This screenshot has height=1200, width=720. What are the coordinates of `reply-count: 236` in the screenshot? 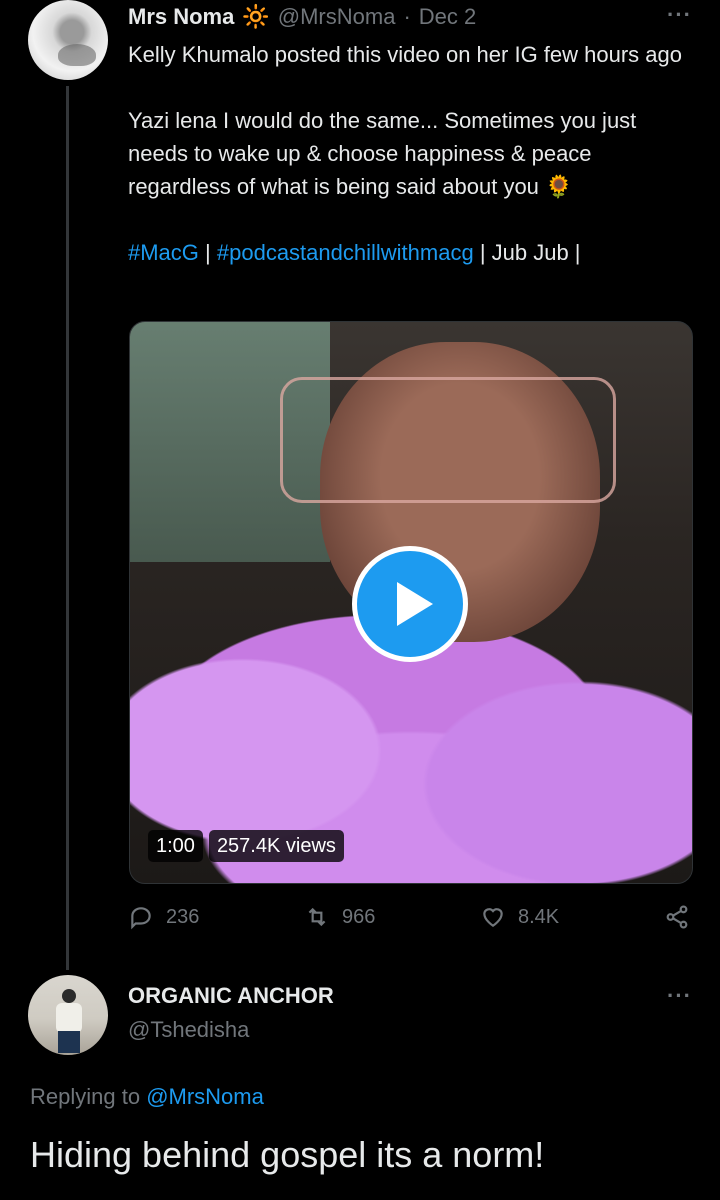 It's located at (183, 916).